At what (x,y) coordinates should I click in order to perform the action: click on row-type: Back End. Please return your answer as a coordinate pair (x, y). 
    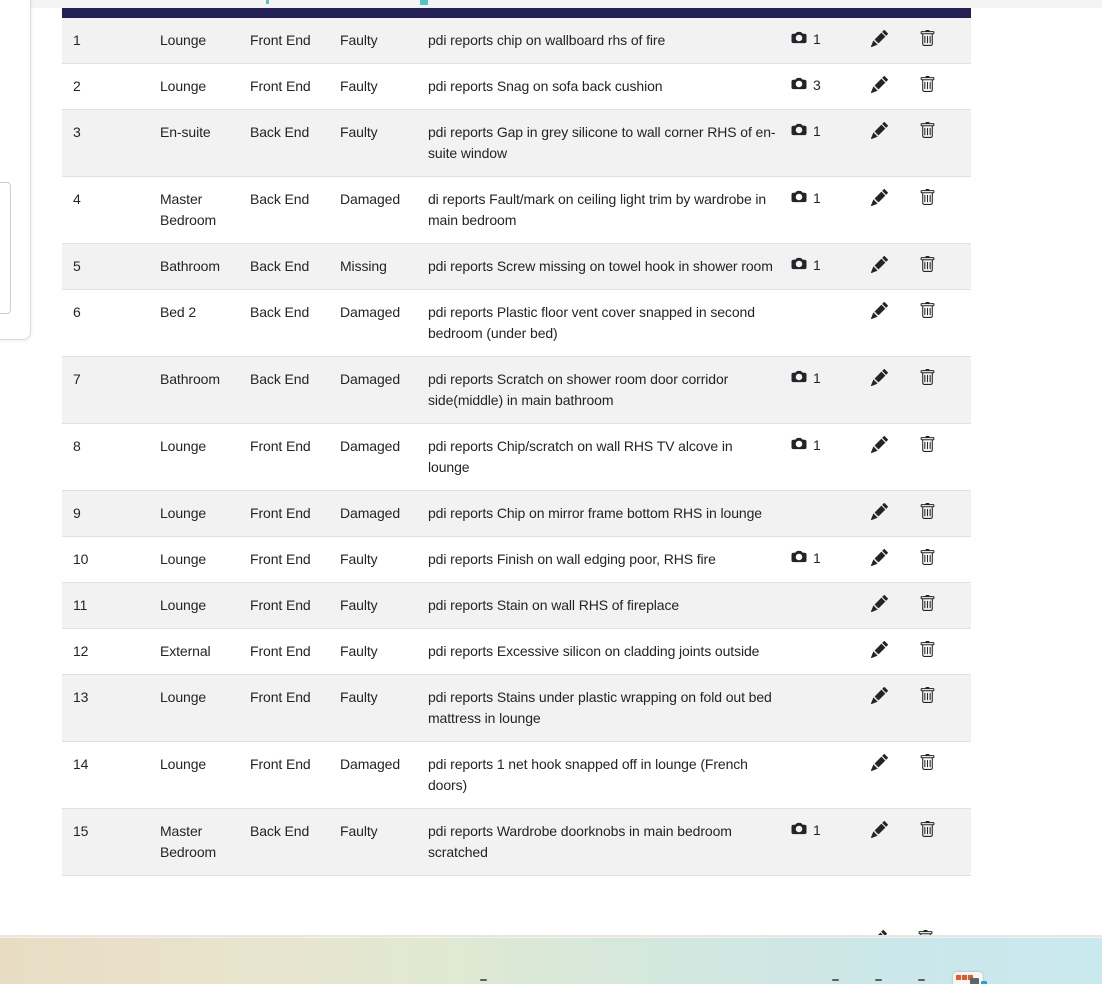
    Looking at the image, I should click on (280, 312).